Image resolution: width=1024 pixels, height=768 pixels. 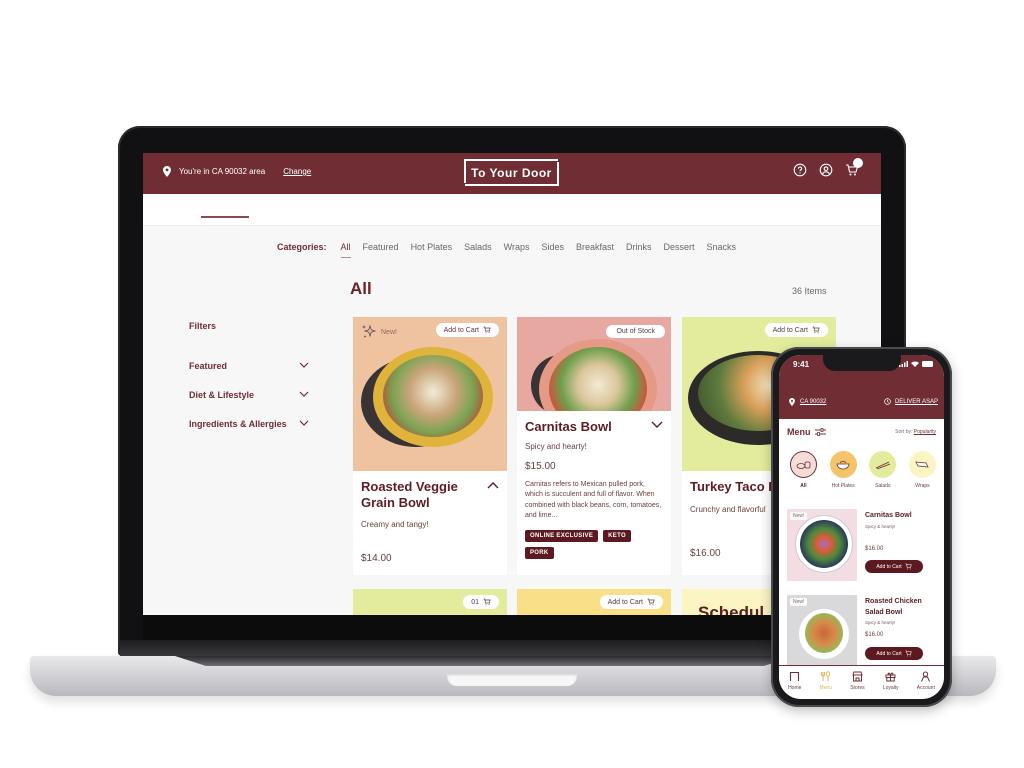 I want to click on logo: To Your Door, so click(x=511, y=172).